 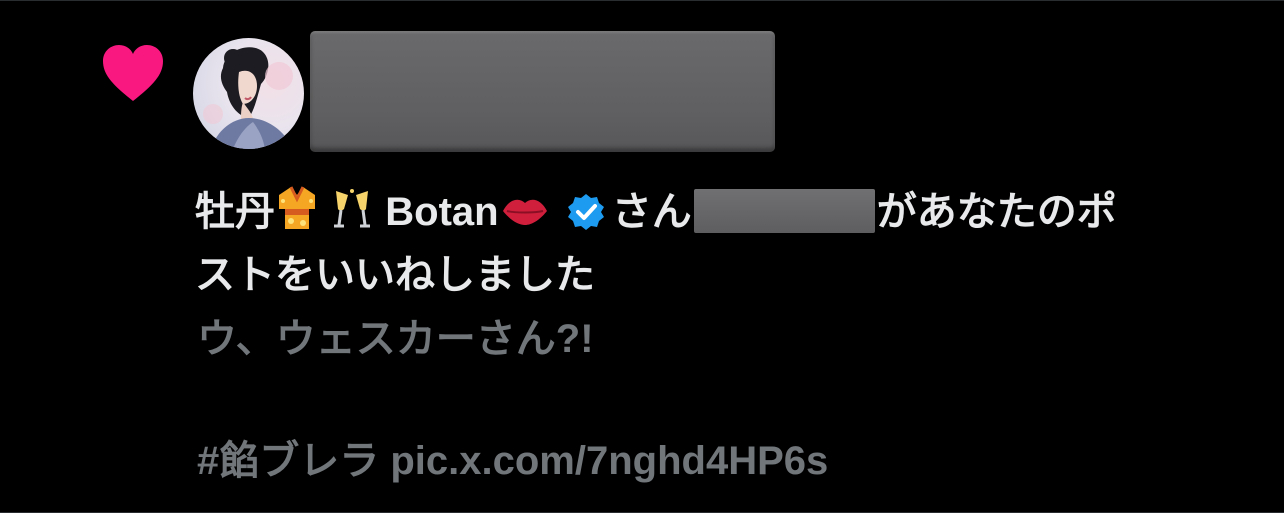 What do you see at coordinates (996, 212) in the screenshot?
I see `action-text-part1: があなたのポ` at bounding box center [996, 212].